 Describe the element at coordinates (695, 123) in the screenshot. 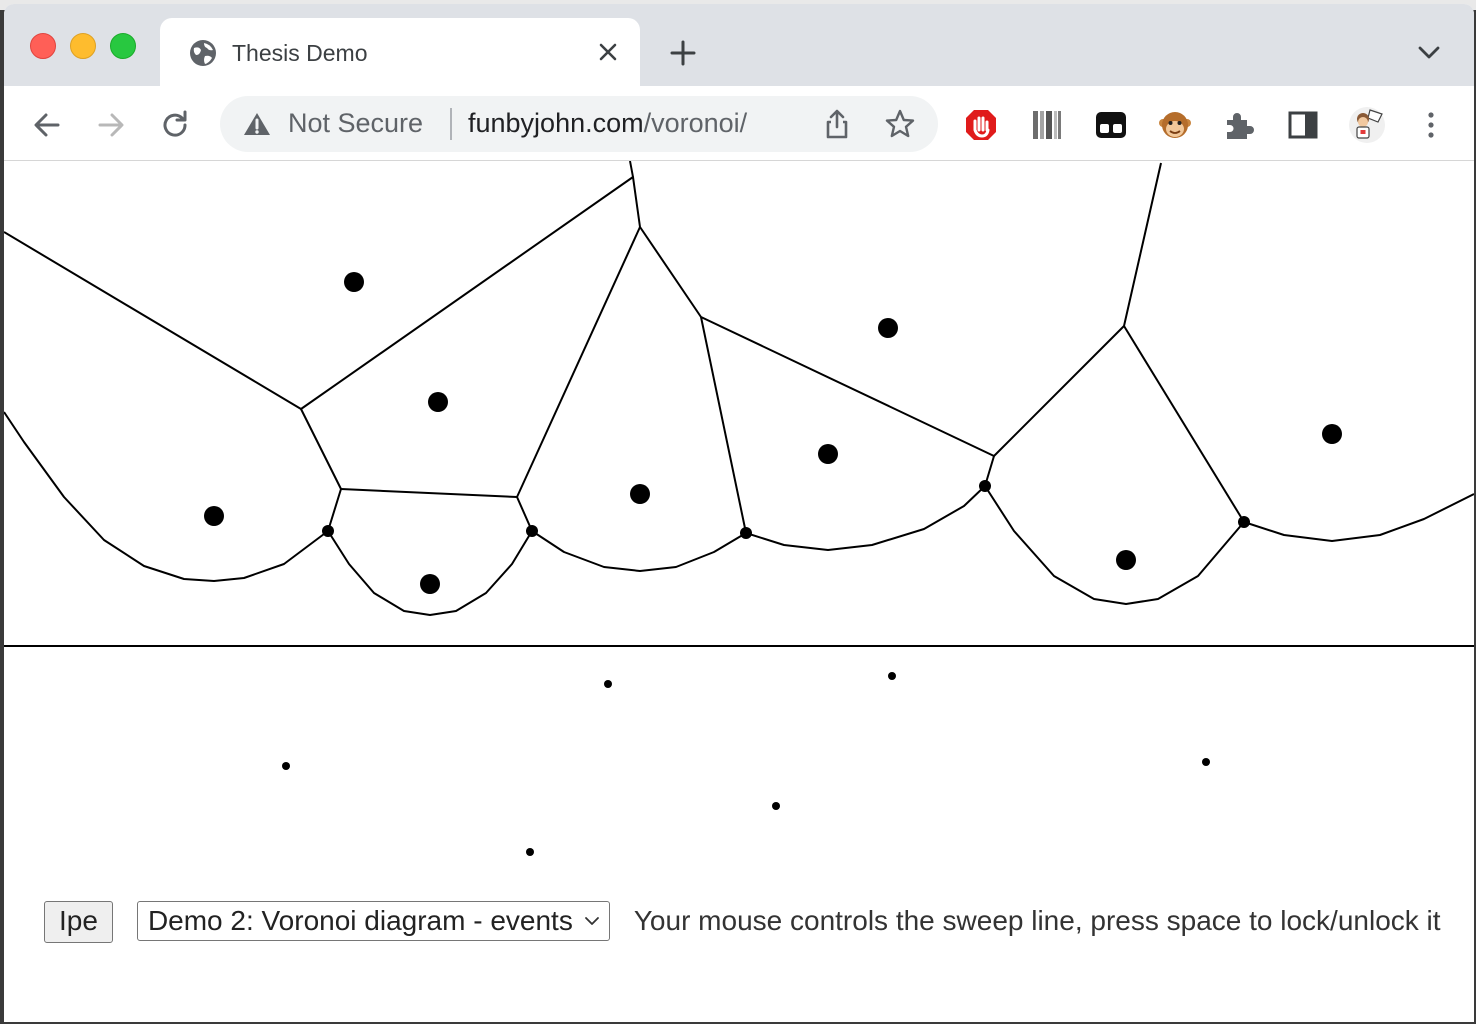

I see `url-path: /voronoi/` at that location.